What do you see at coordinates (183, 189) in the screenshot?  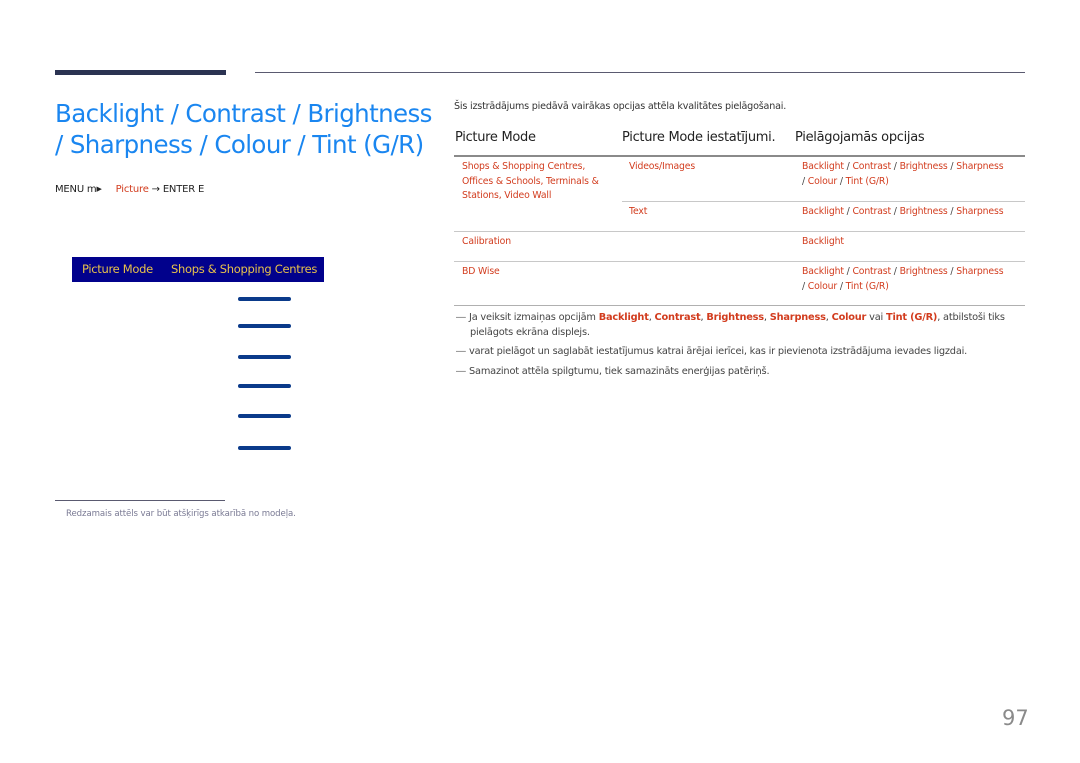 I see `enter-key: ENTER E` at bounding box center [183, 189].